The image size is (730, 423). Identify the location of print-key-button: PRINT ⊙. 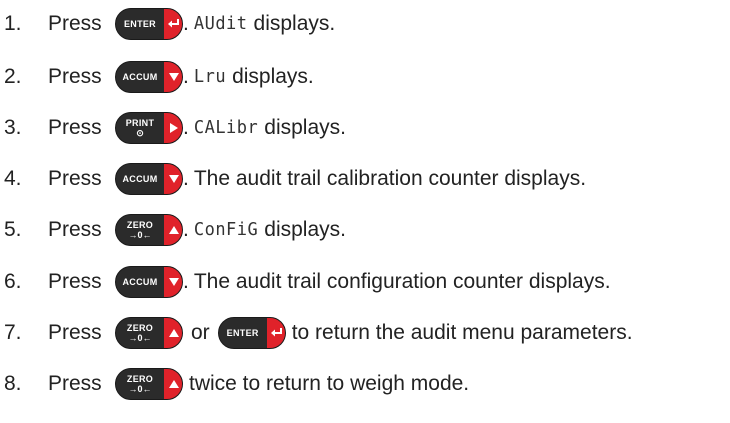
(149, 128).